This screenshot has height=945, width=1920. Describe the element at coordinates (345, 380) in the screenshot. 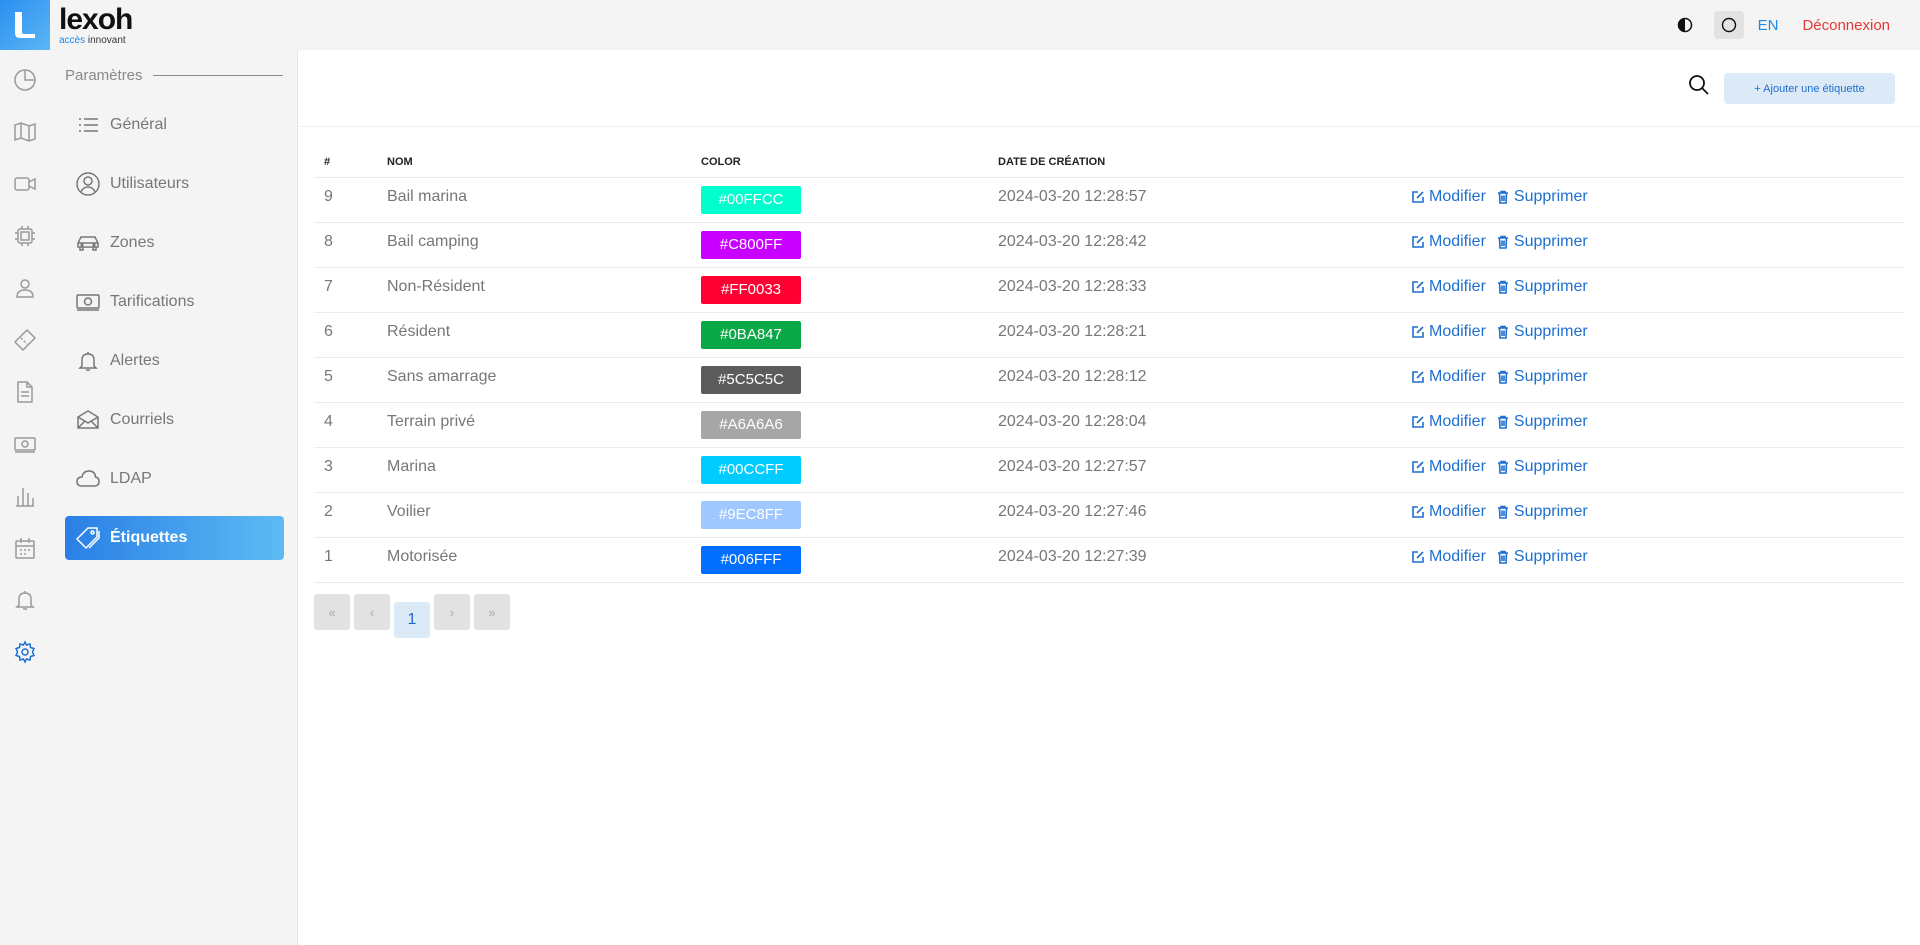

I see `cell-num: 5` at that location.